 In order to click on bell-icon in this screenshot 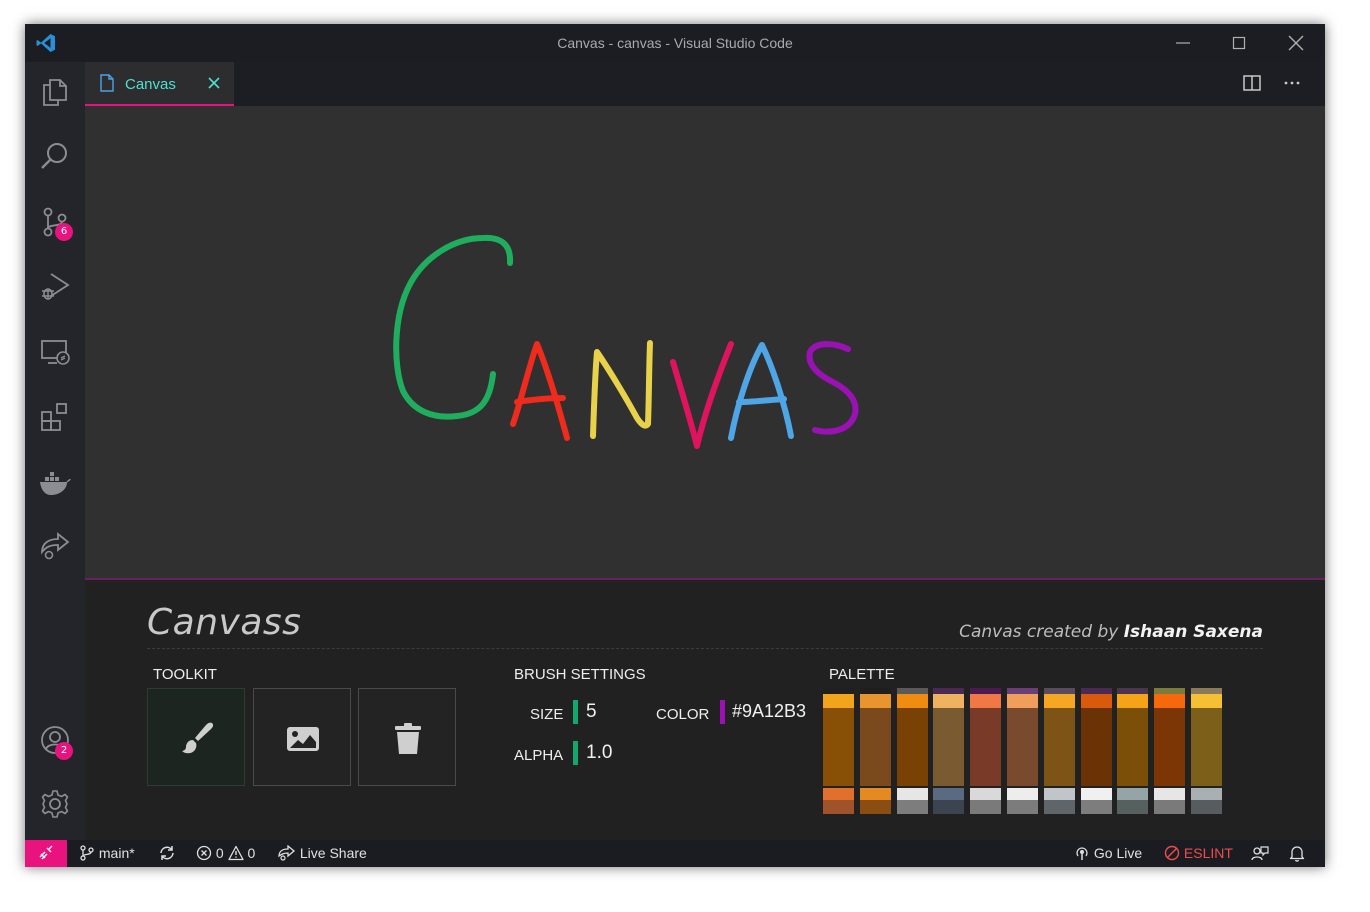, I will do `click(1297, 854)`.